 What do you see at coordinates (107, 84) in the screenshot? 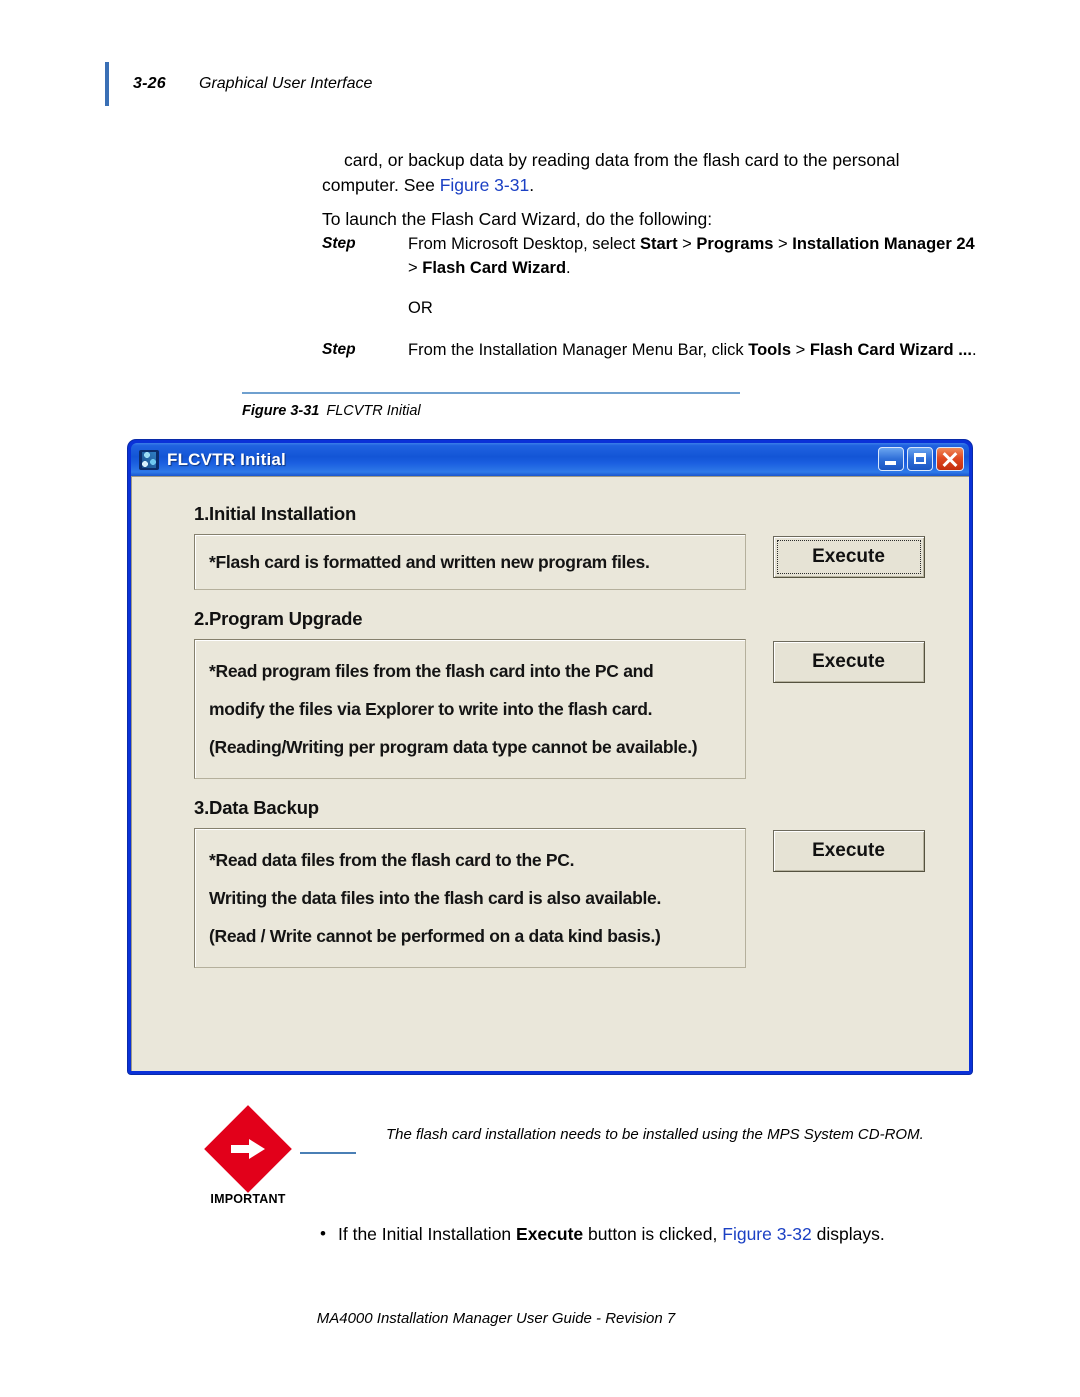
I see `header-accent-bar` at bounding box center [107, 84].